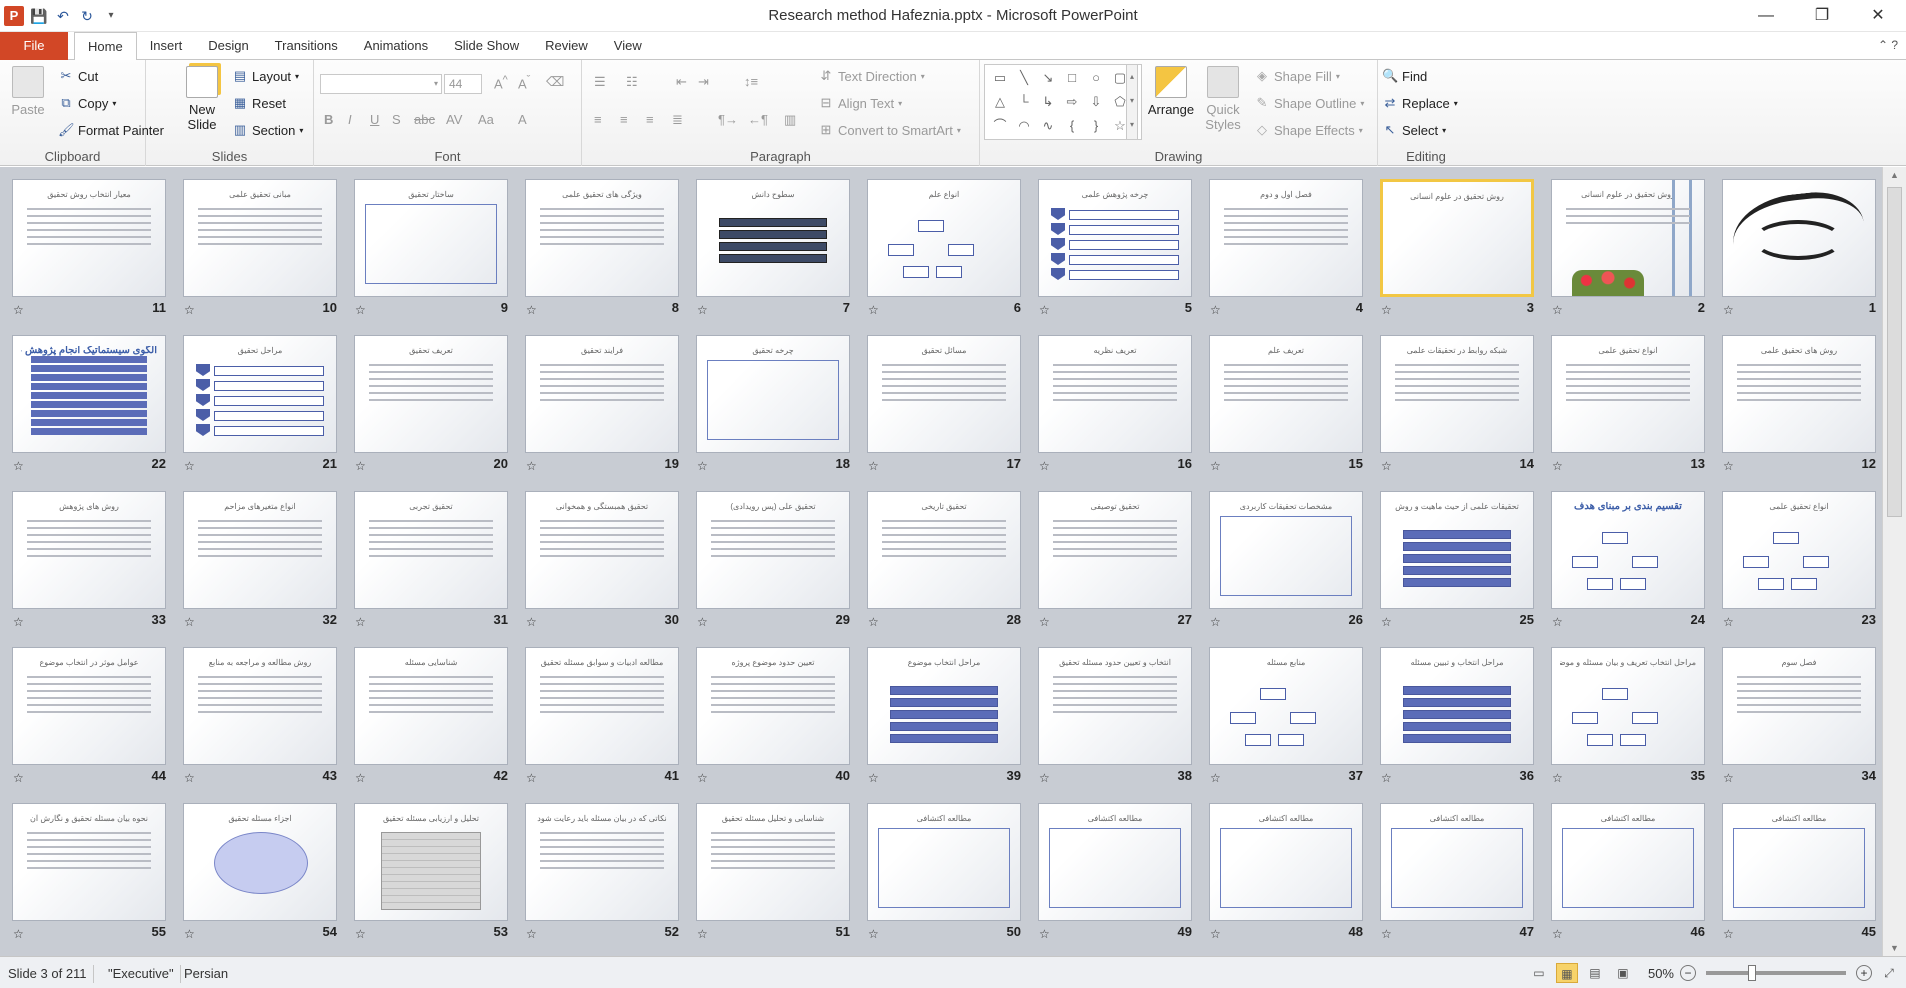  What do you see at coordinates (1072, 78) in the screenshot?
I see `rectangle-shape-icon: □` at bounding box center [1072, 78].